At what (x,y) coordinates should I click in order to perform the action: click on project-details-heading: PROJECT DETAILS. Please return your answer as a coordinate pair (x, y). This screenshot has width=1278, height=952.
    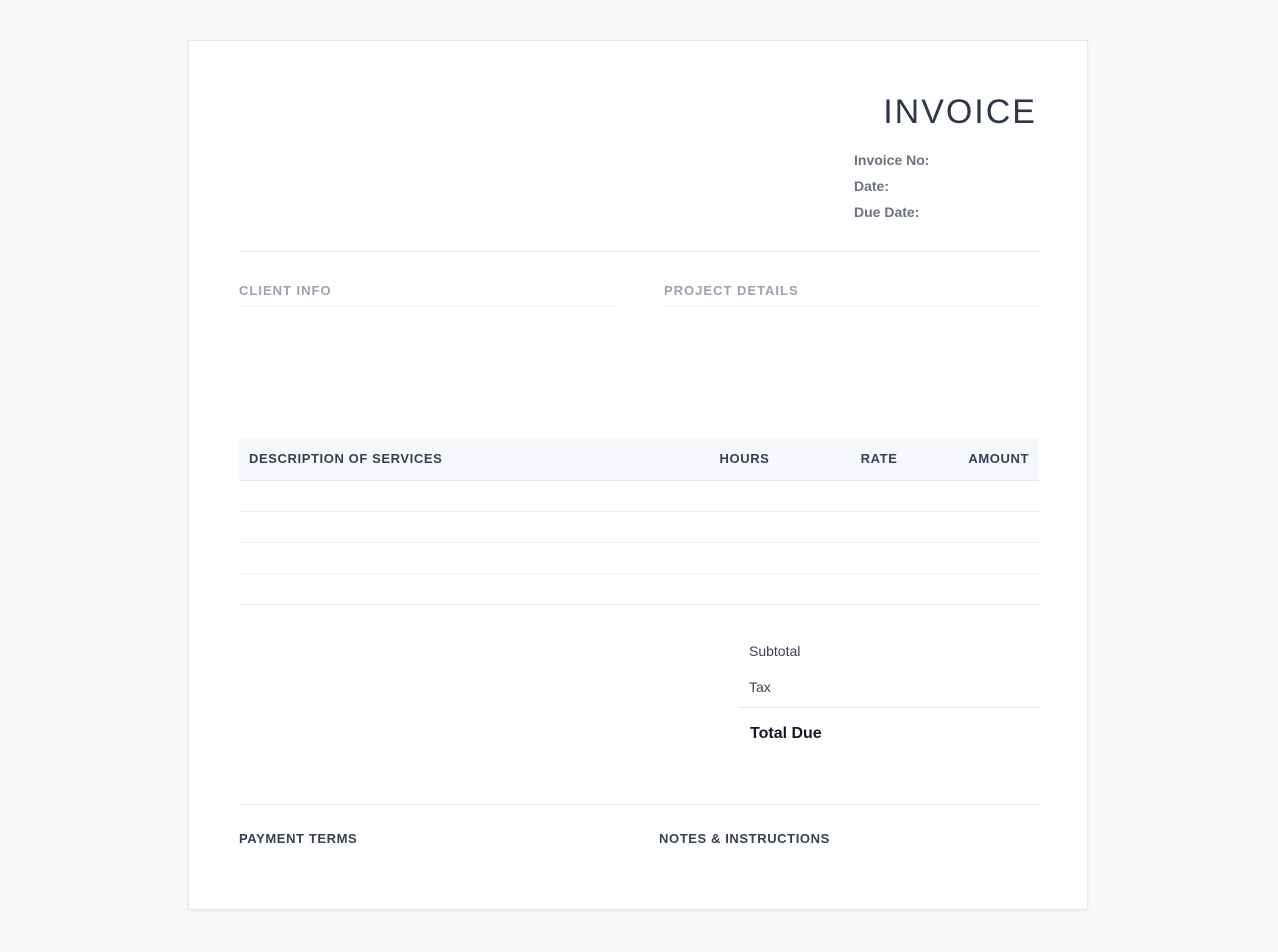
    Looking at the image, I should click on (851, 295).